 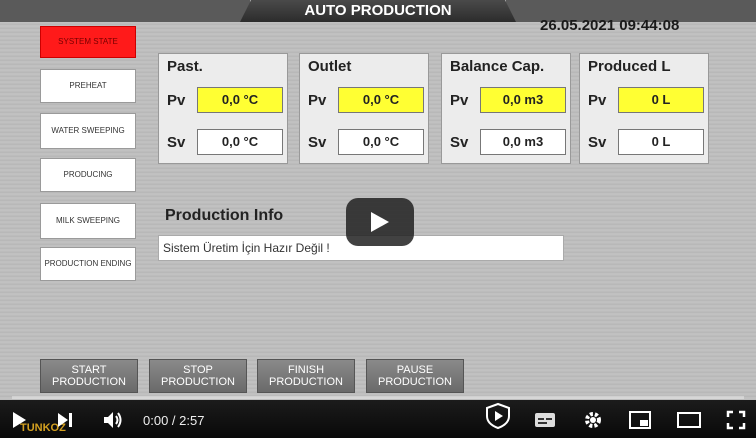 What do you see at coordinates (306, 376) in the screenshot?
I see `finish-production-button: FINISH PRODUCTION` at bounding box center [306, 376].